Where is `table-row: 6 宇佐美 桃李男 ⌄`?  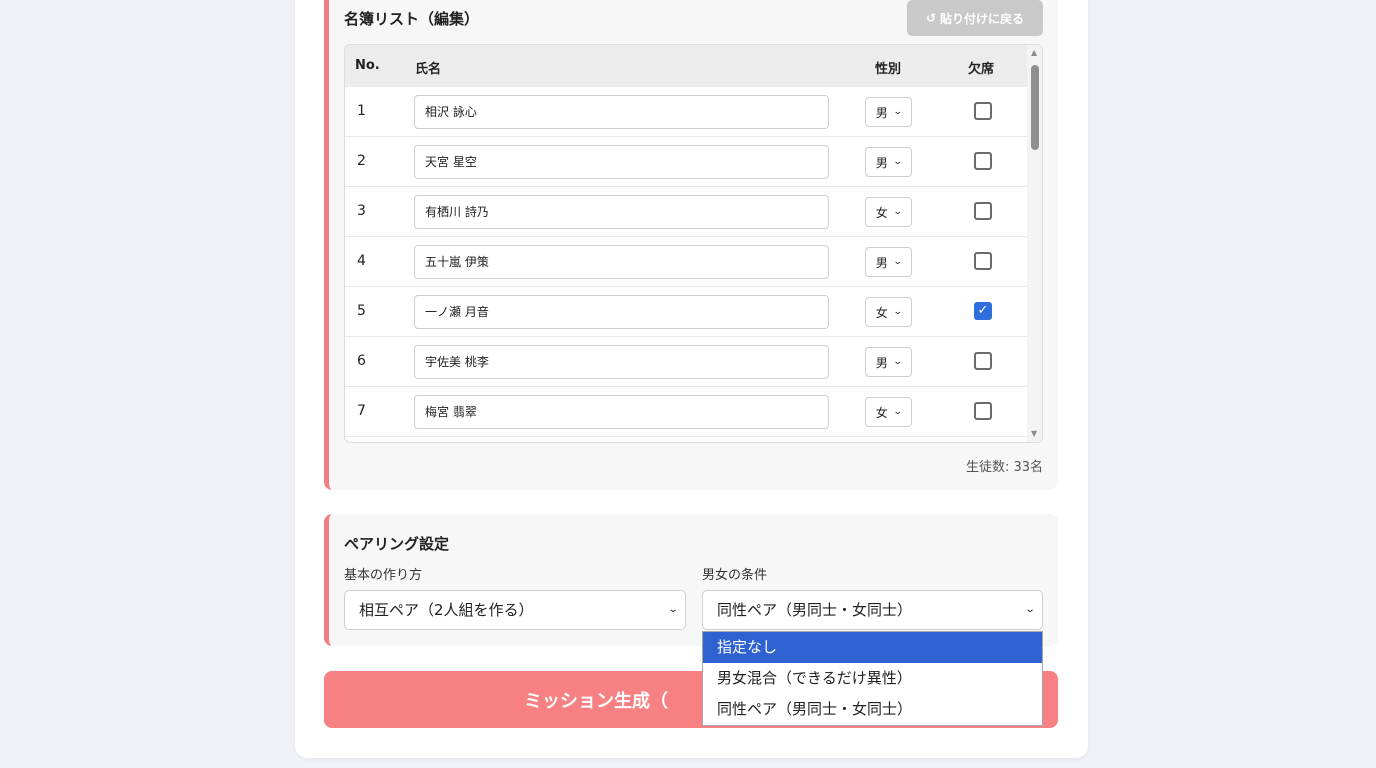 table-row: 6 宇佐美 桃李男 ⌄ is located at coordinates (686, 362).